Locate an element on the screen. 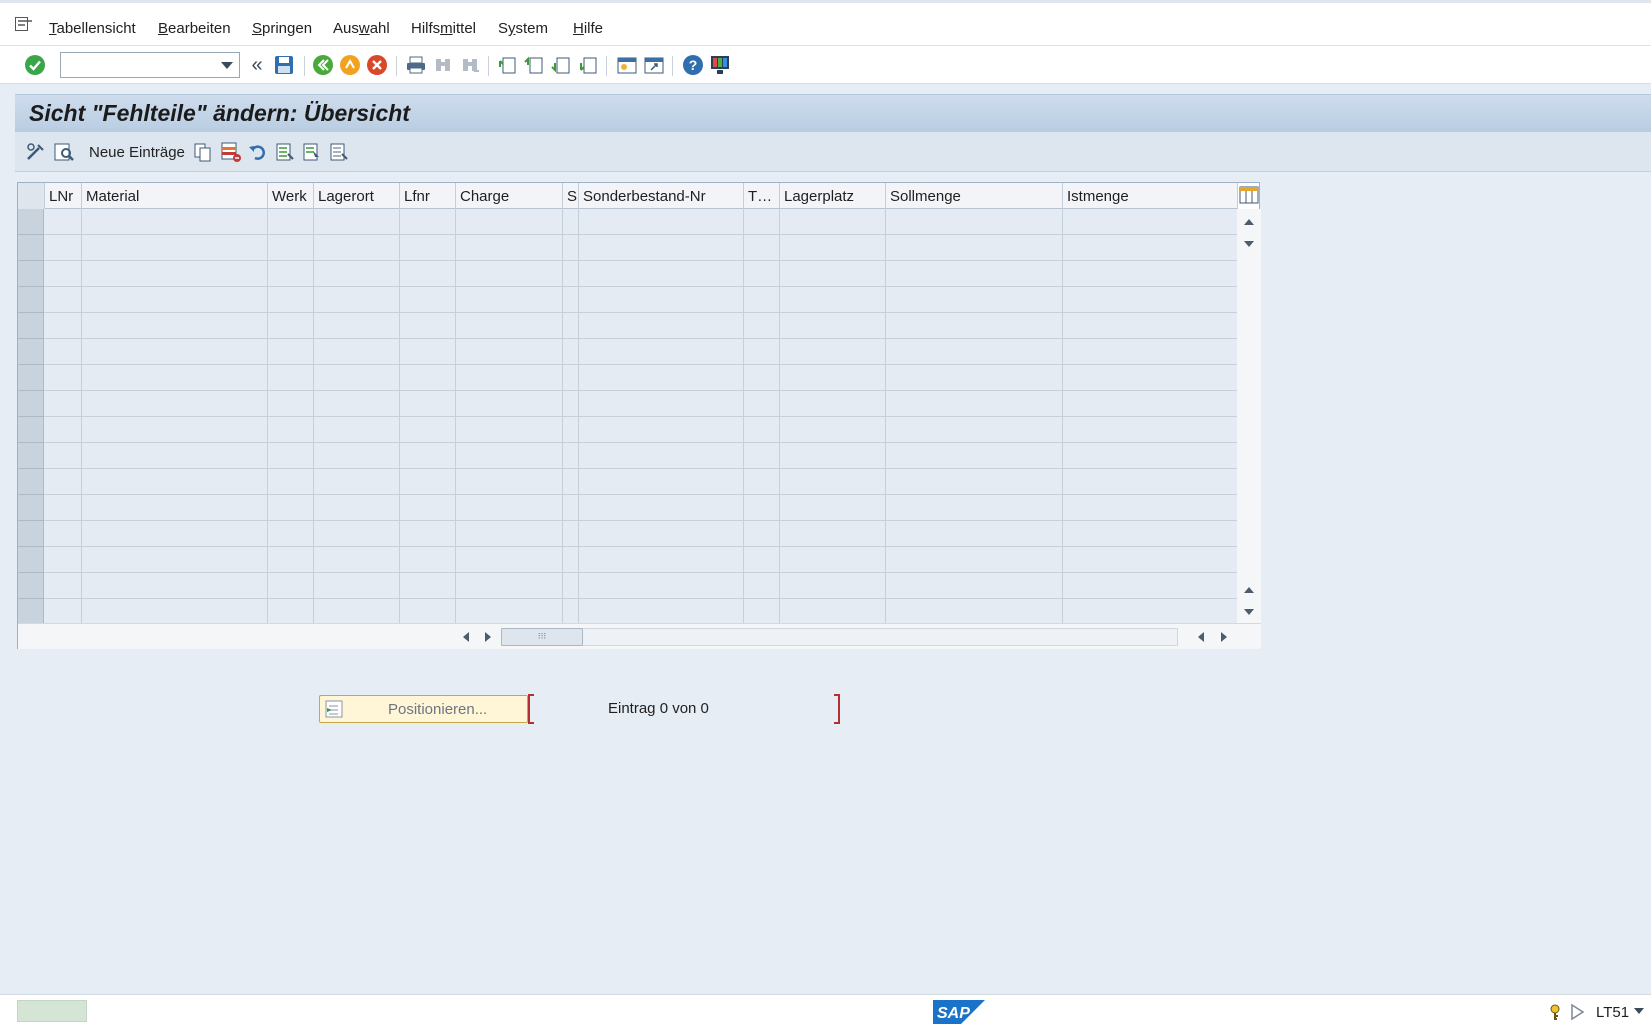 The width and height of the screenshot is (1651, 1029). scroll-left-icon is located at coordinates (466, 637).